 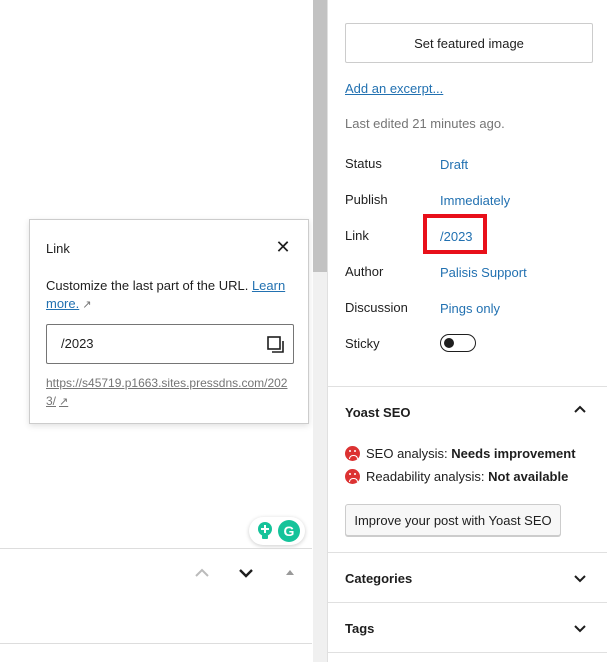 I want to click on status-value: Draft, so click(x=454, y=164).